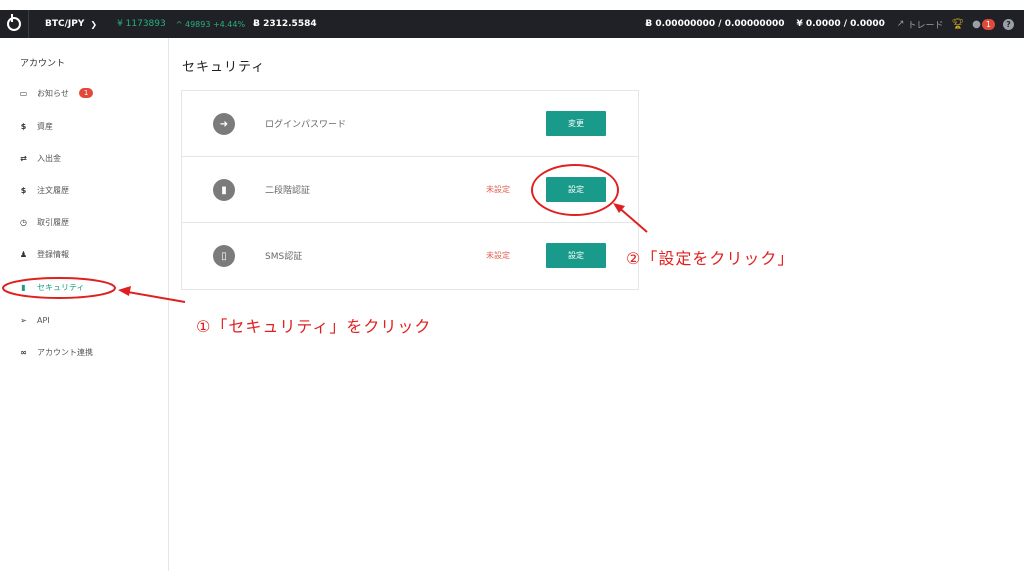 This screenshot has width=1024, height=587. Describe the element at coordinates (49, 158) in the screenshot. I see `sidebar-item-label: 入出金` at that location.